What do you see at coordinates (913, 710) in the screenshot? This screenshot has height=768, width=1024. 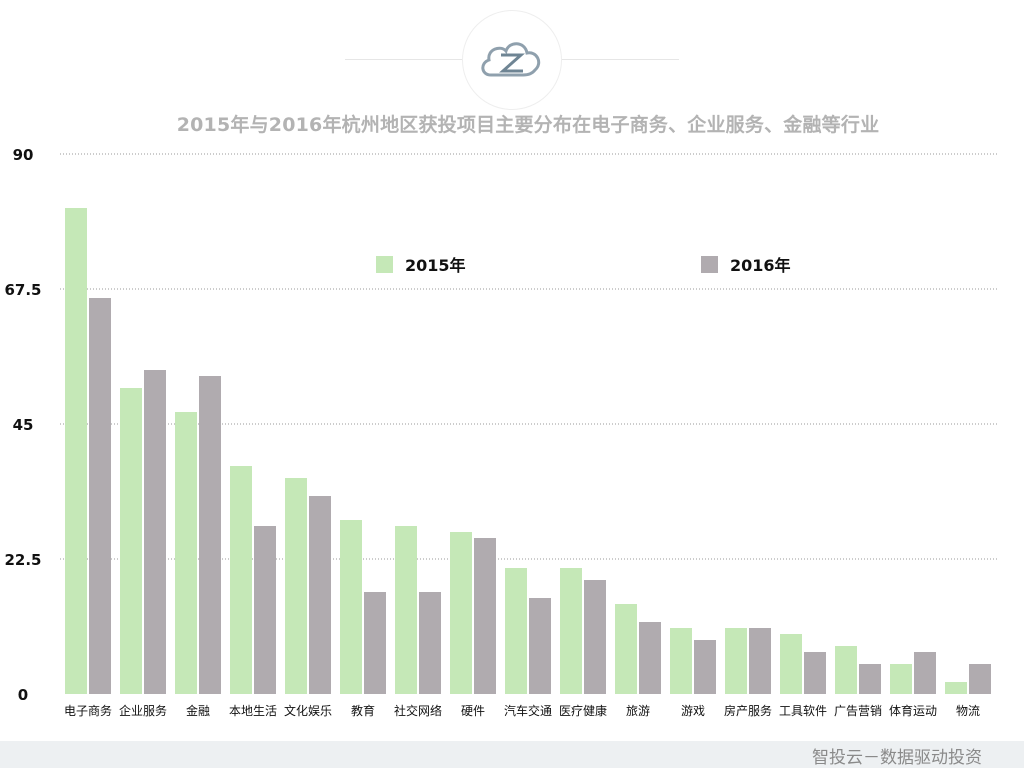 I see `x-tick-label: 体育运动` at bounding box center [913, 710].